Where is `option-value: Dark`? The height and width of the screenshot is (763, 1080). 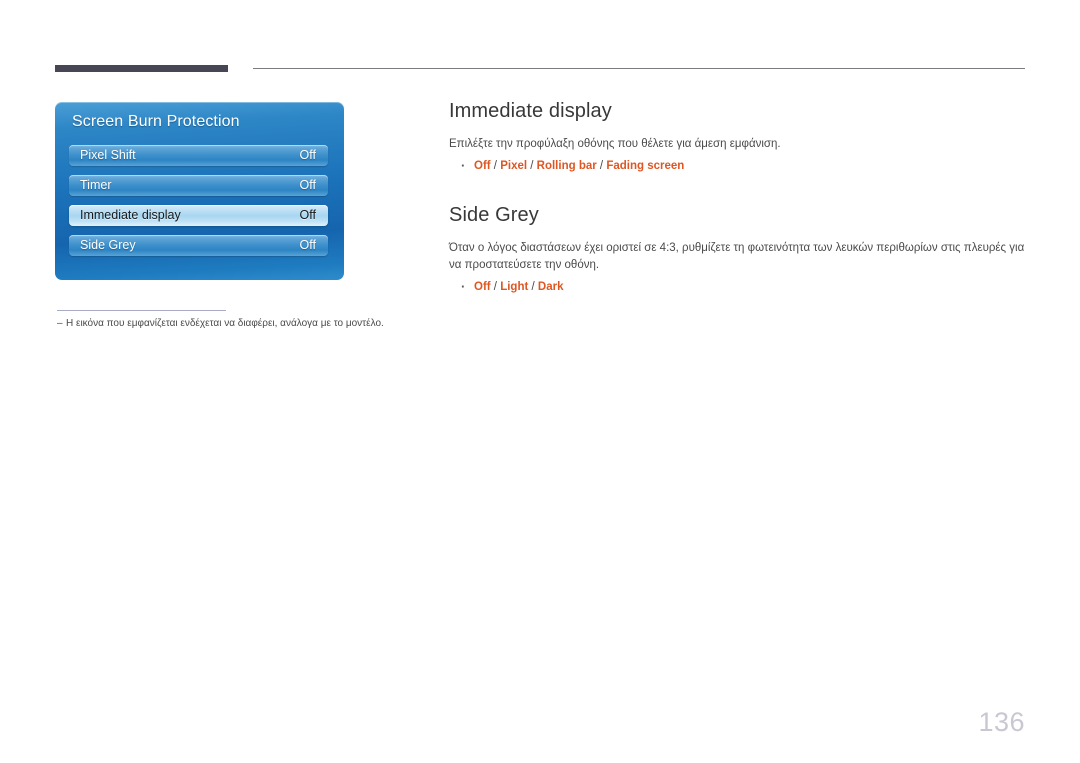 option-value: Dark is located at coordinates (550, 287).